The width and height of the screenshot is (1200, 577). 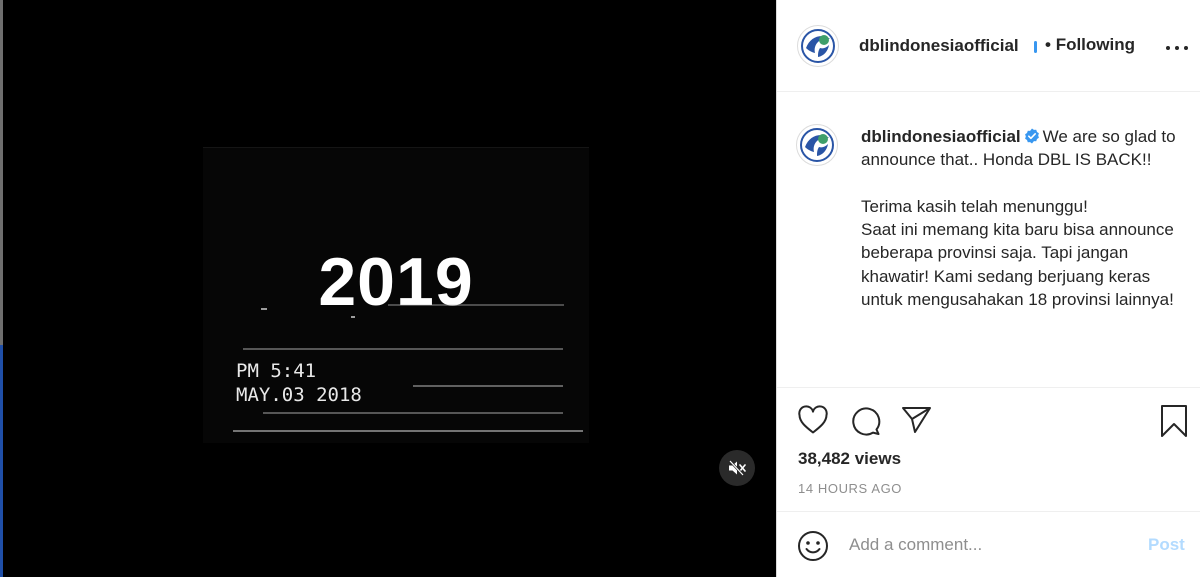 What do you see at coordinates (941, 136) in the screenshot?
I see `caption-username: dblindonesiaofficial` at bounding box center [941, 136].